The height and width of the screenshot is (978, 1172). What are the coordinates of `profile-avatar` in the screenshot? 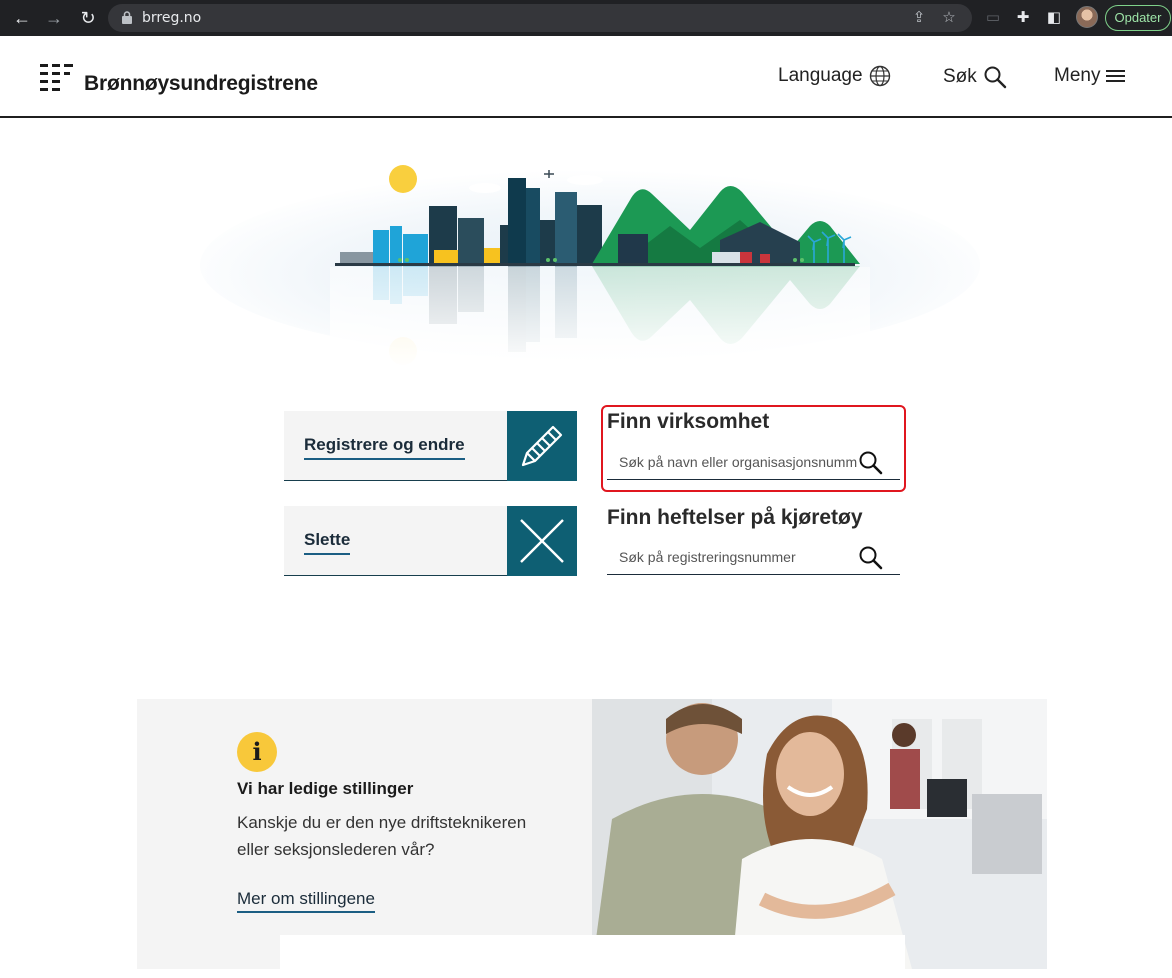 It's located at (1087, 17).